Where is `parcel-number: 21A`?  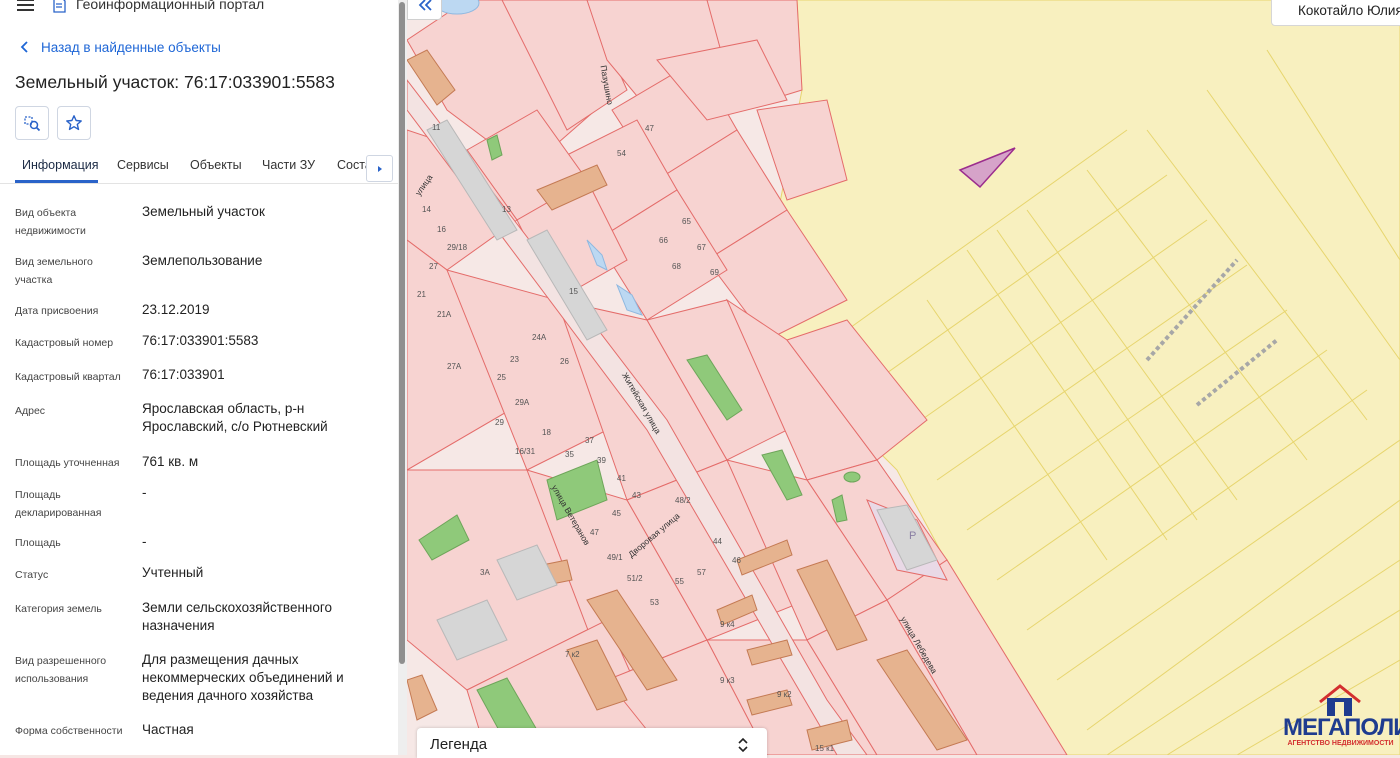 parcel-number: 21A is located at coordinates (444, 314).